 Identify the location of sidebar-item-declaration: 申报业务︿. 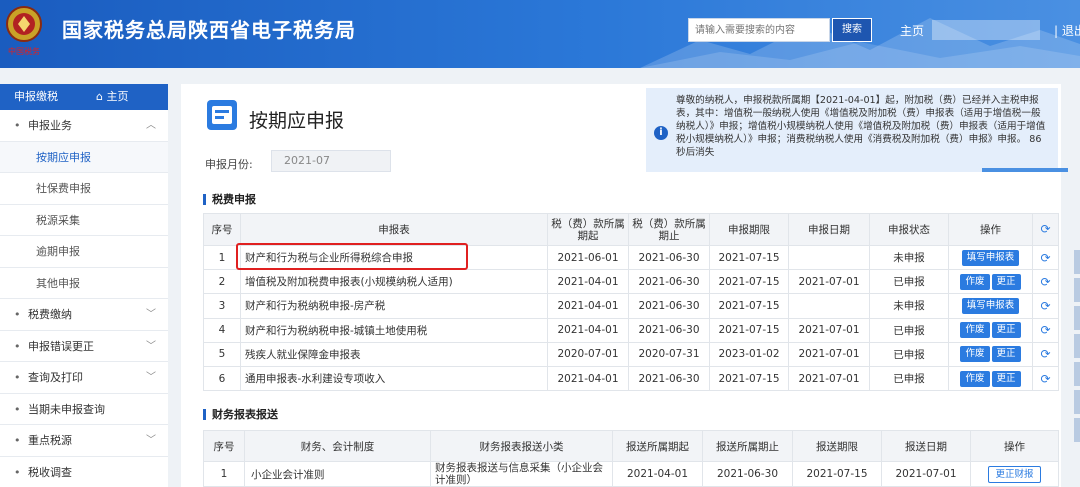
(84, 126).